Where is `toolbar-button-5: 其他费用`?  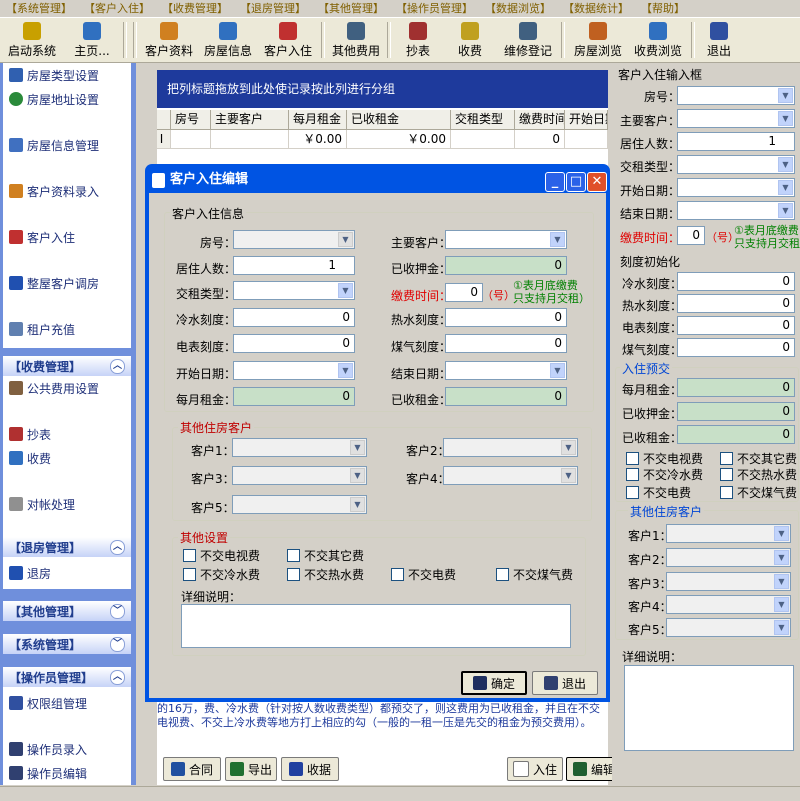
toolbar-button-5: 其他费用 is located at coordinates (356, 40).